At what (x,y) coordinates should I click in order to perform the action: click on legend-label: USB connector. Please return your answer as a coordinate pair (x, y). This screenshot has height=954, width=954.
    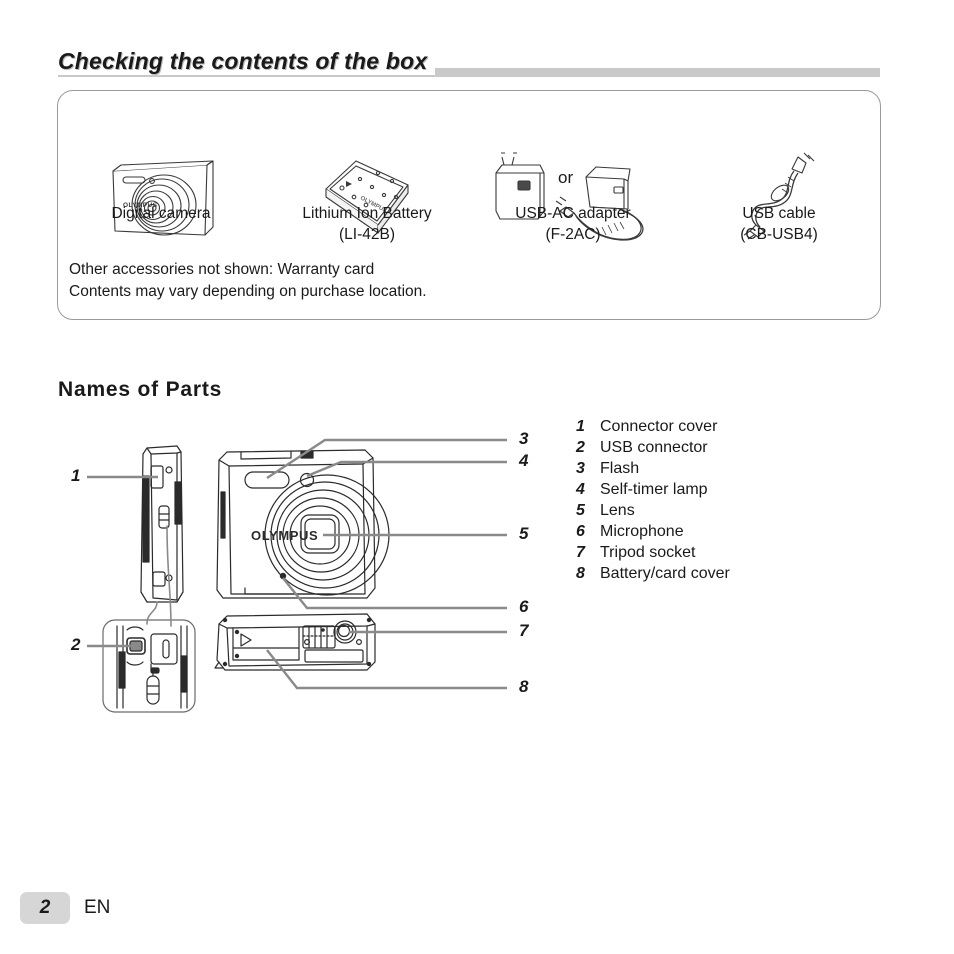
    Looking at the image, I should click on (654, 447).